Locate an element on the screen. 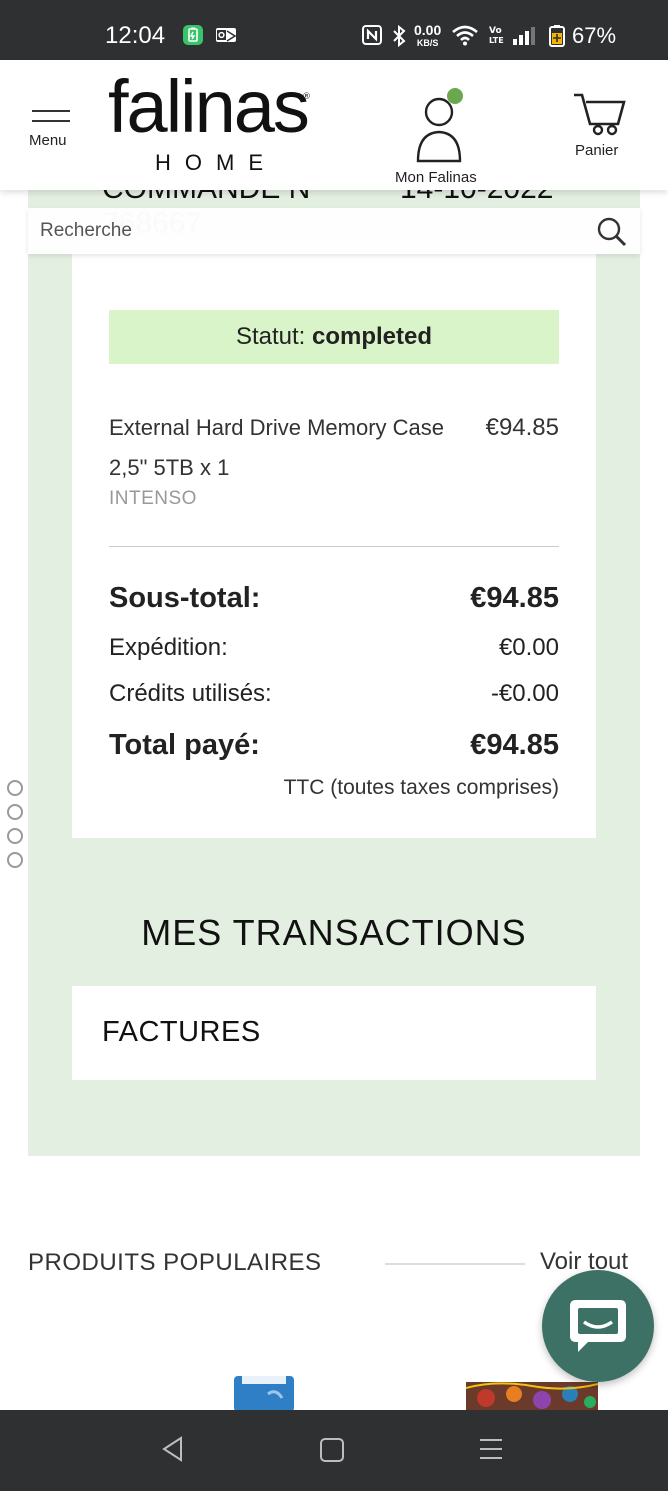 This screenshot has width=668, height=1491. tax-note: TTC (toutes taxes comprises) is located at coordinates (421, 787).